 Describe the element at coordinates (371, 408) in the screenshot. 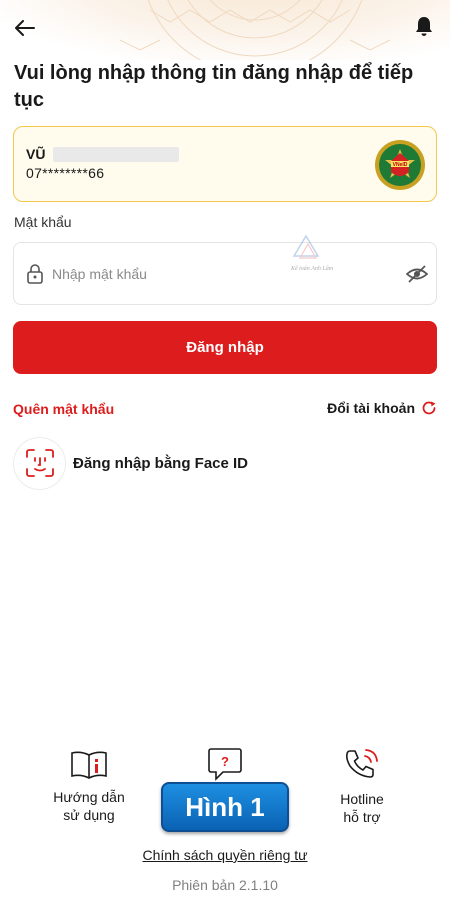

I see `switch-account-label: Đổi tài khoản` at that location.